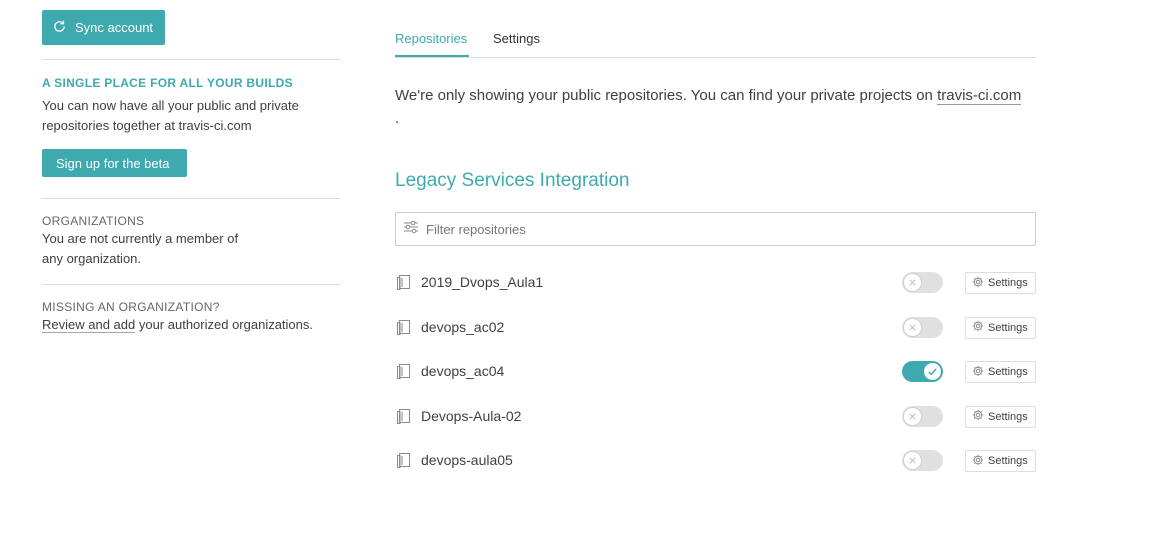  I want to click on repository-row: devops_ac04 Settings, so click(715, 373).